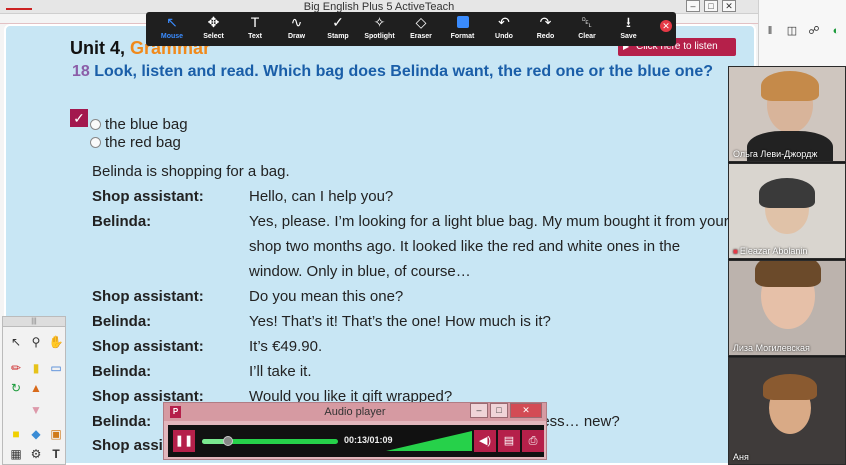 The width and height of the screenshot is (846, 465). Describe the element at coordinates (773, 251) in the screenshot. I see `participant-name: Eleazar Abolanin` at that location.